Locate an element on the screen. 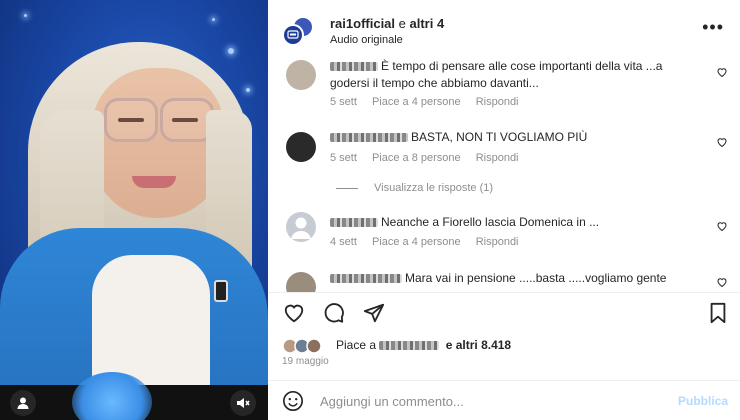 This screenshot has height=420, width=740. more-options-icon: ••• is located at coordinates (713, 27).